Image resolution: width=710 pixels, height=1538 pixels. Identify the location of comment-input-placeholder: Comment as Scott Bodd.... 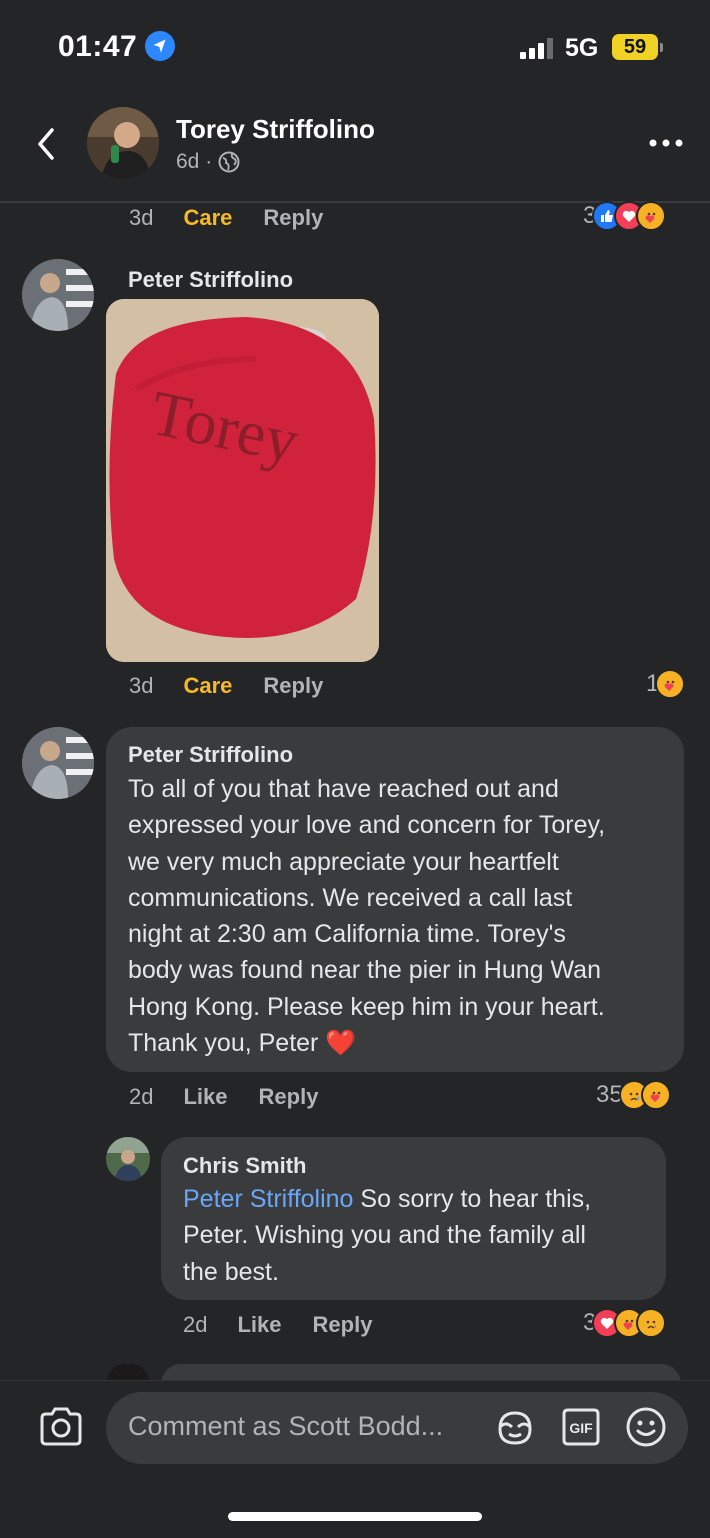
(285, 1426).